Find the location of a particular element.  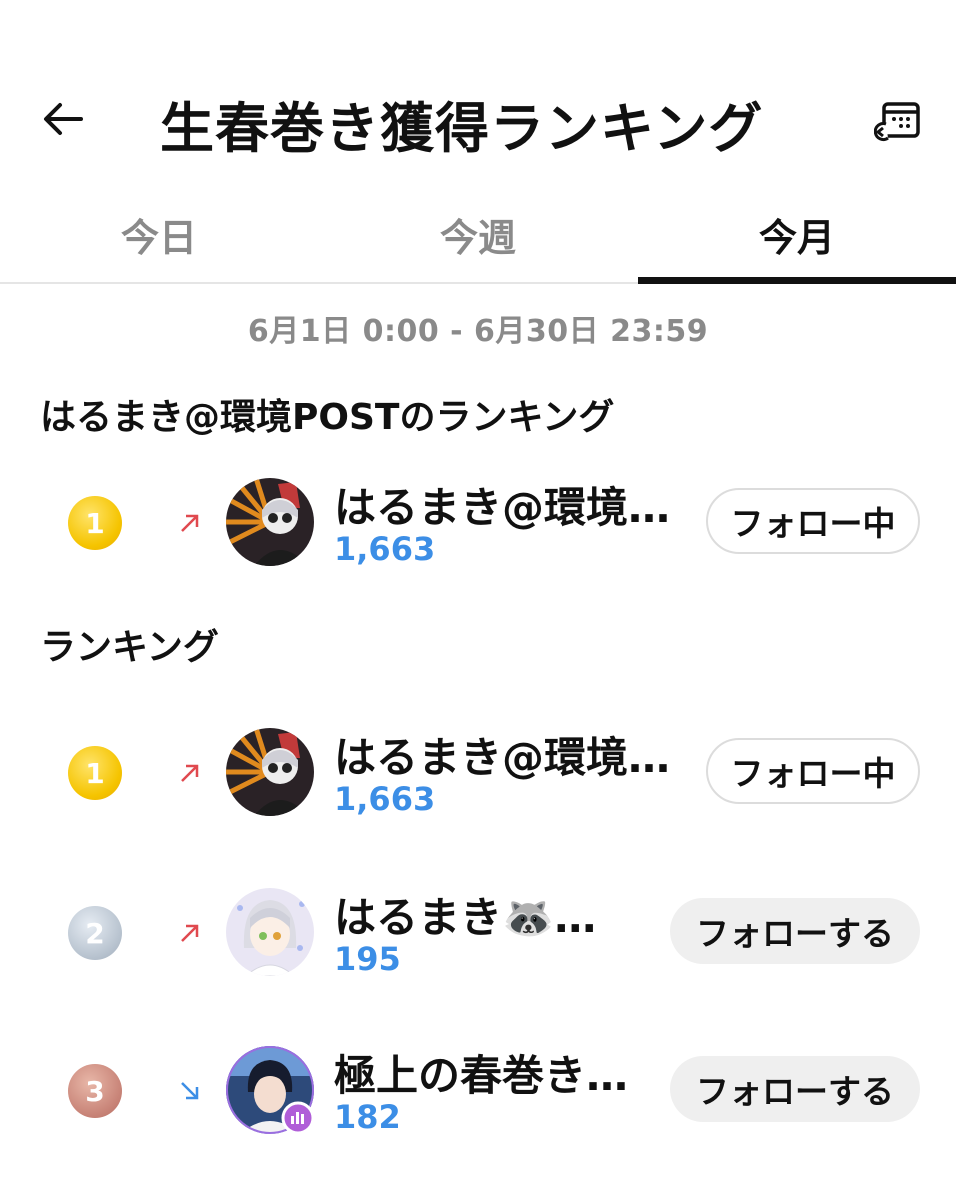

tab-this-month: 今月 is located at coordinates (797, 235).